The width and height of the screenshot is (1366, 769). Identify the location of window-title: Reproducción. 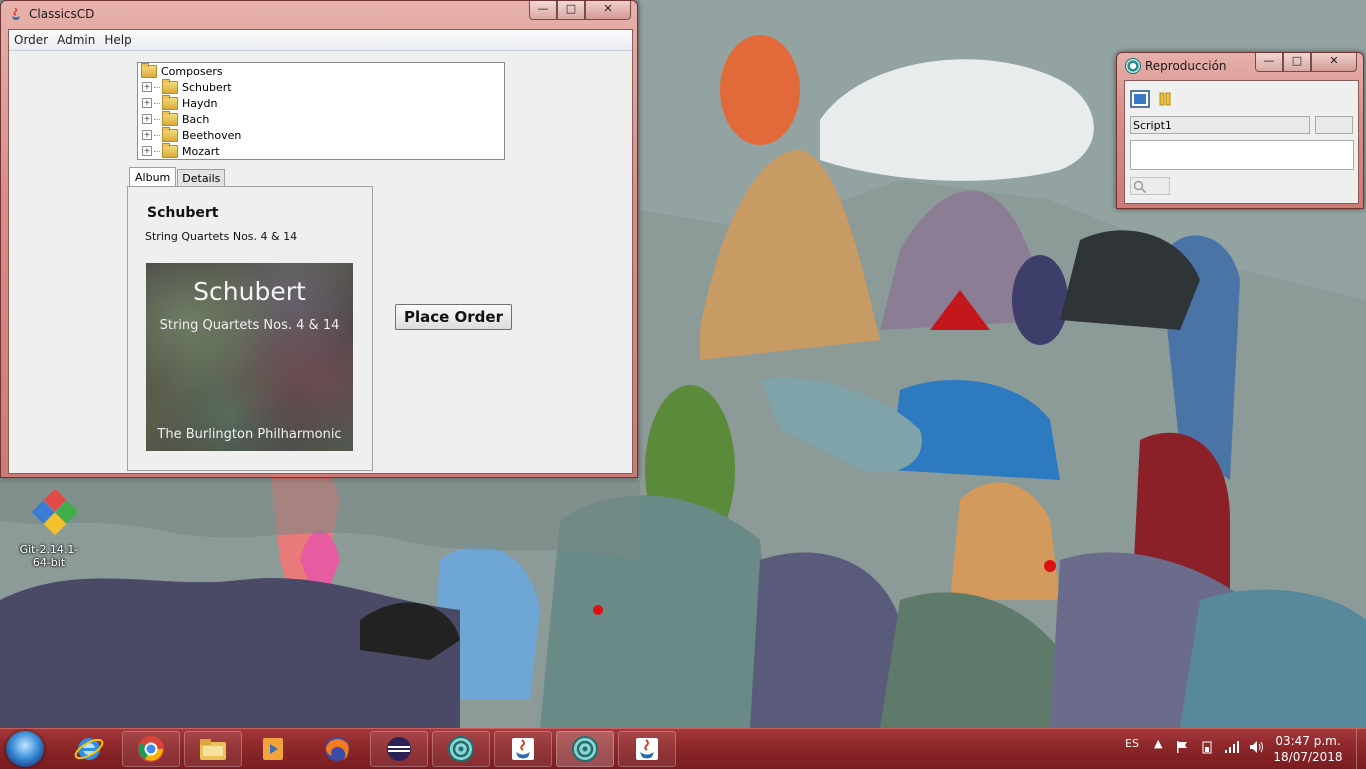
(1186, 66).